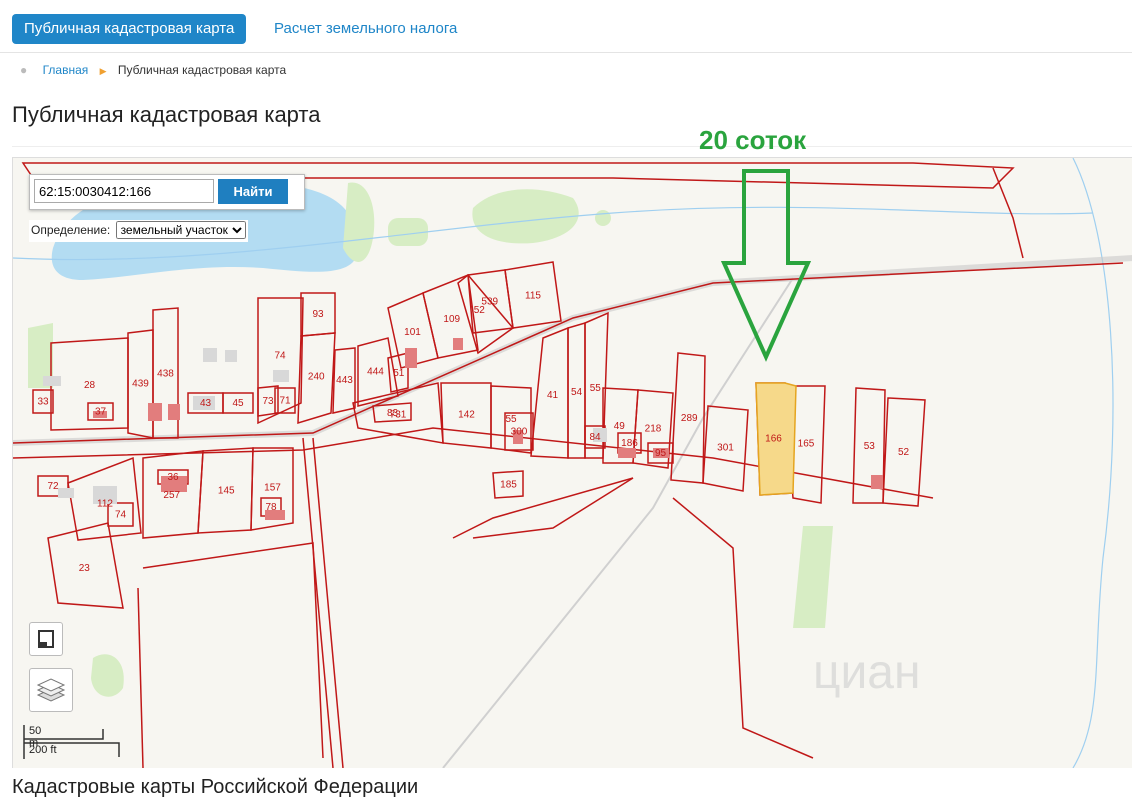 The image size is (1132, 799). Describe the element at coordinates (173, 477) in the screenshot. I see `parcel-label: 36` at that location.